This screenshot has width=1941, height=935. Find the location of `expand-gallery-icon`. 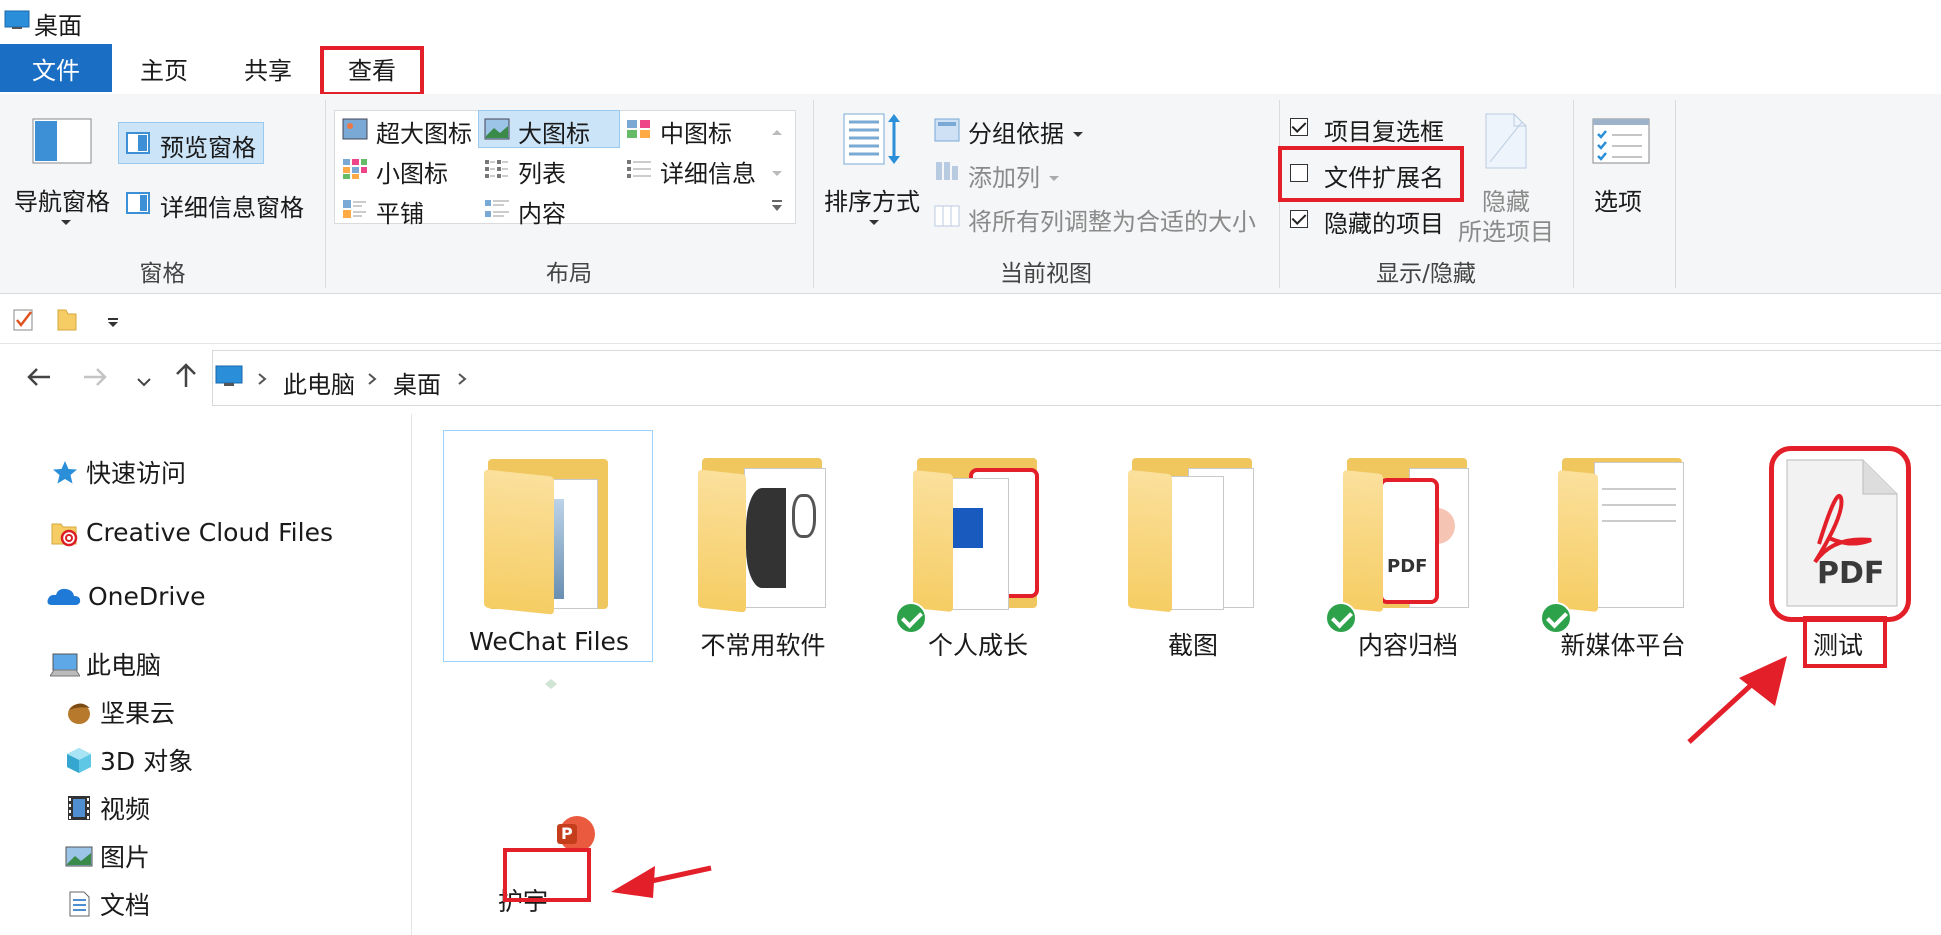

expand-gallery-icon is located at coordinates (777, 205).